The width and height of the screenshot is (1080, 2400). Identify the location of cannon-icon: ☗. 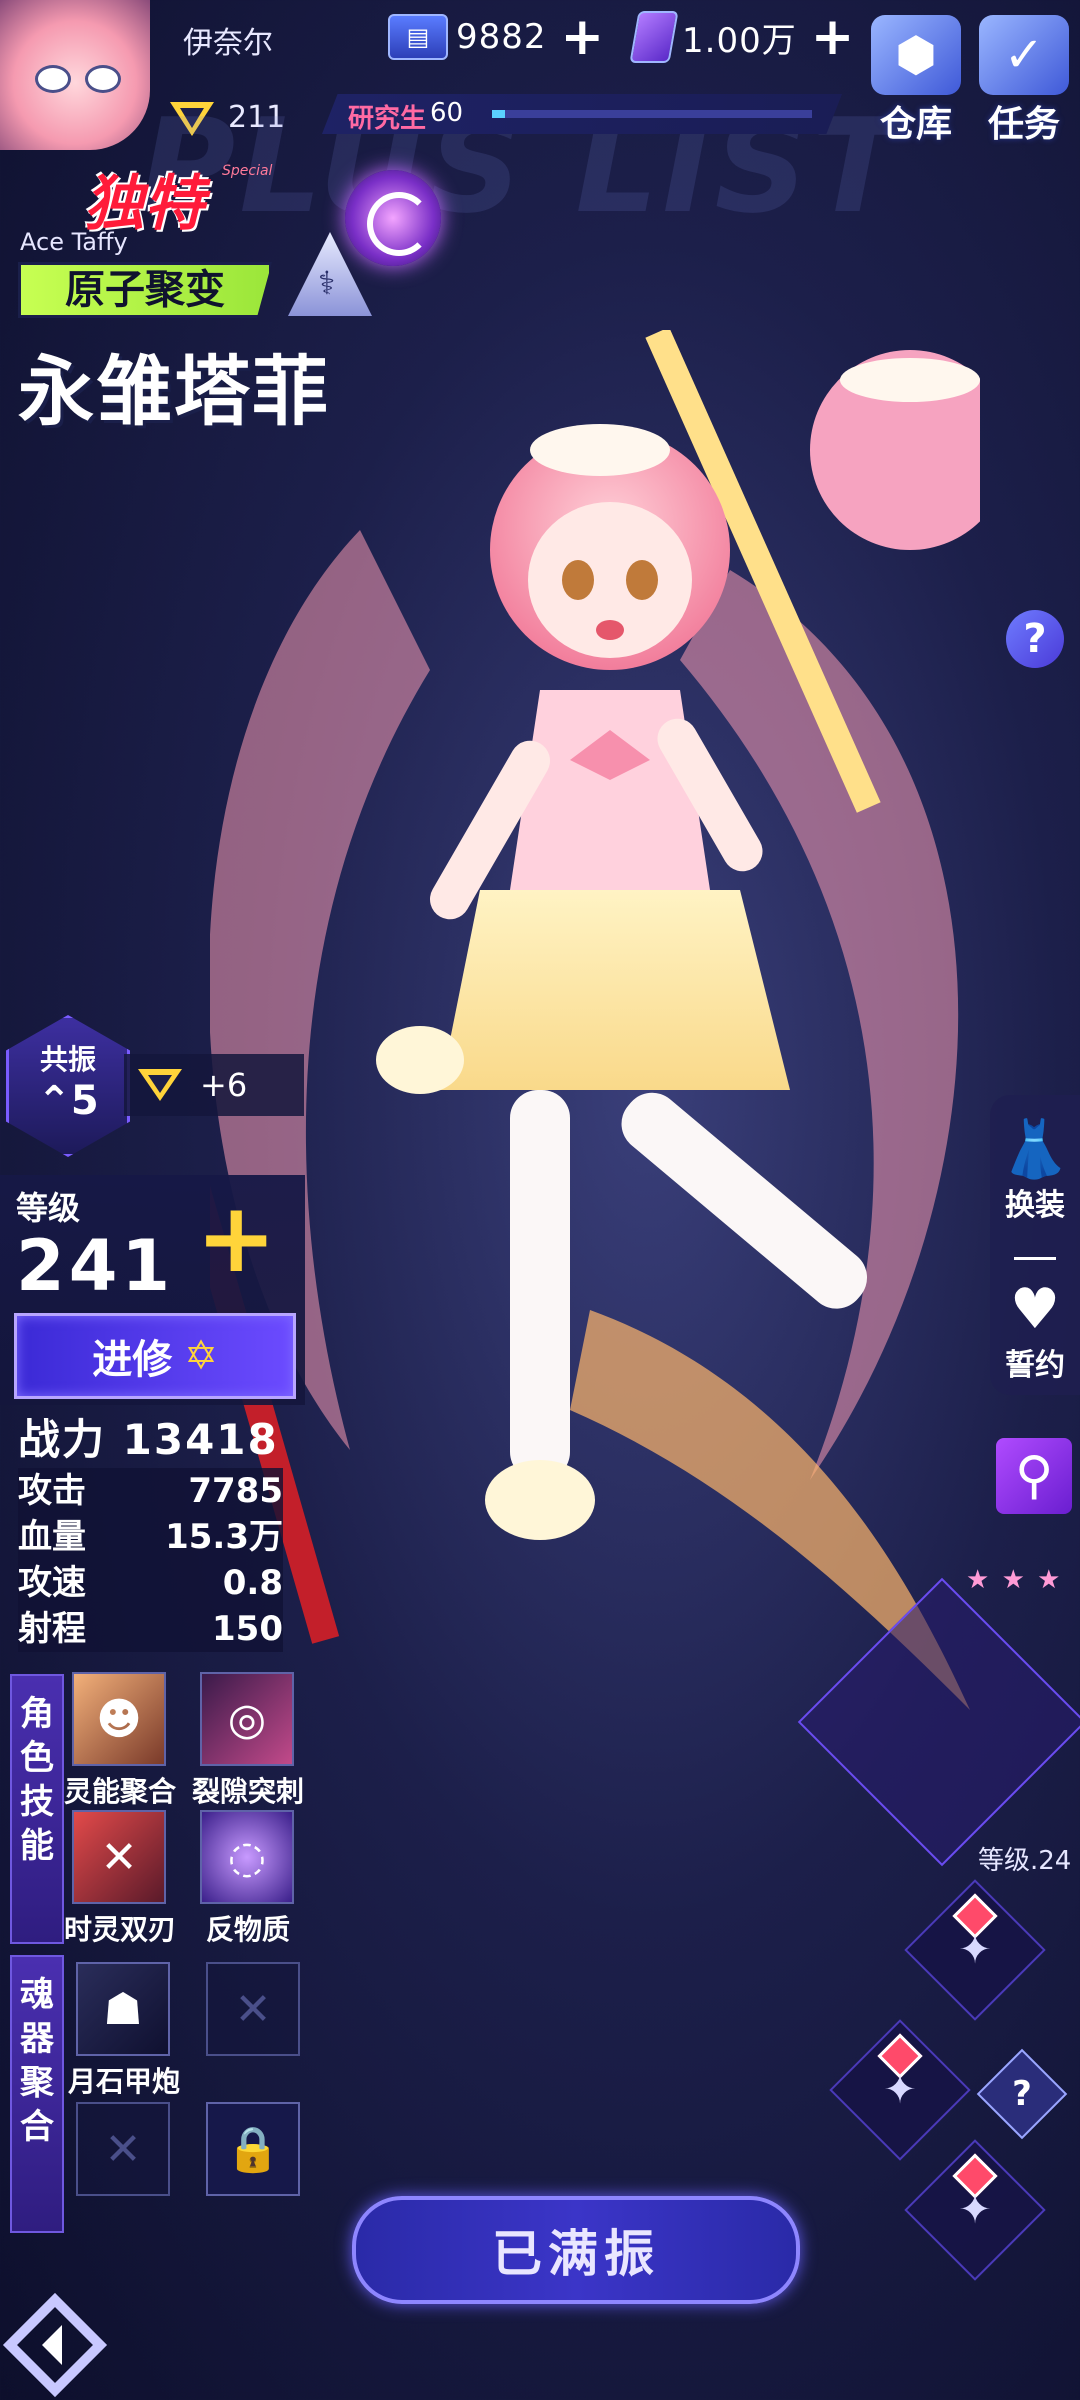
(123, 2009).